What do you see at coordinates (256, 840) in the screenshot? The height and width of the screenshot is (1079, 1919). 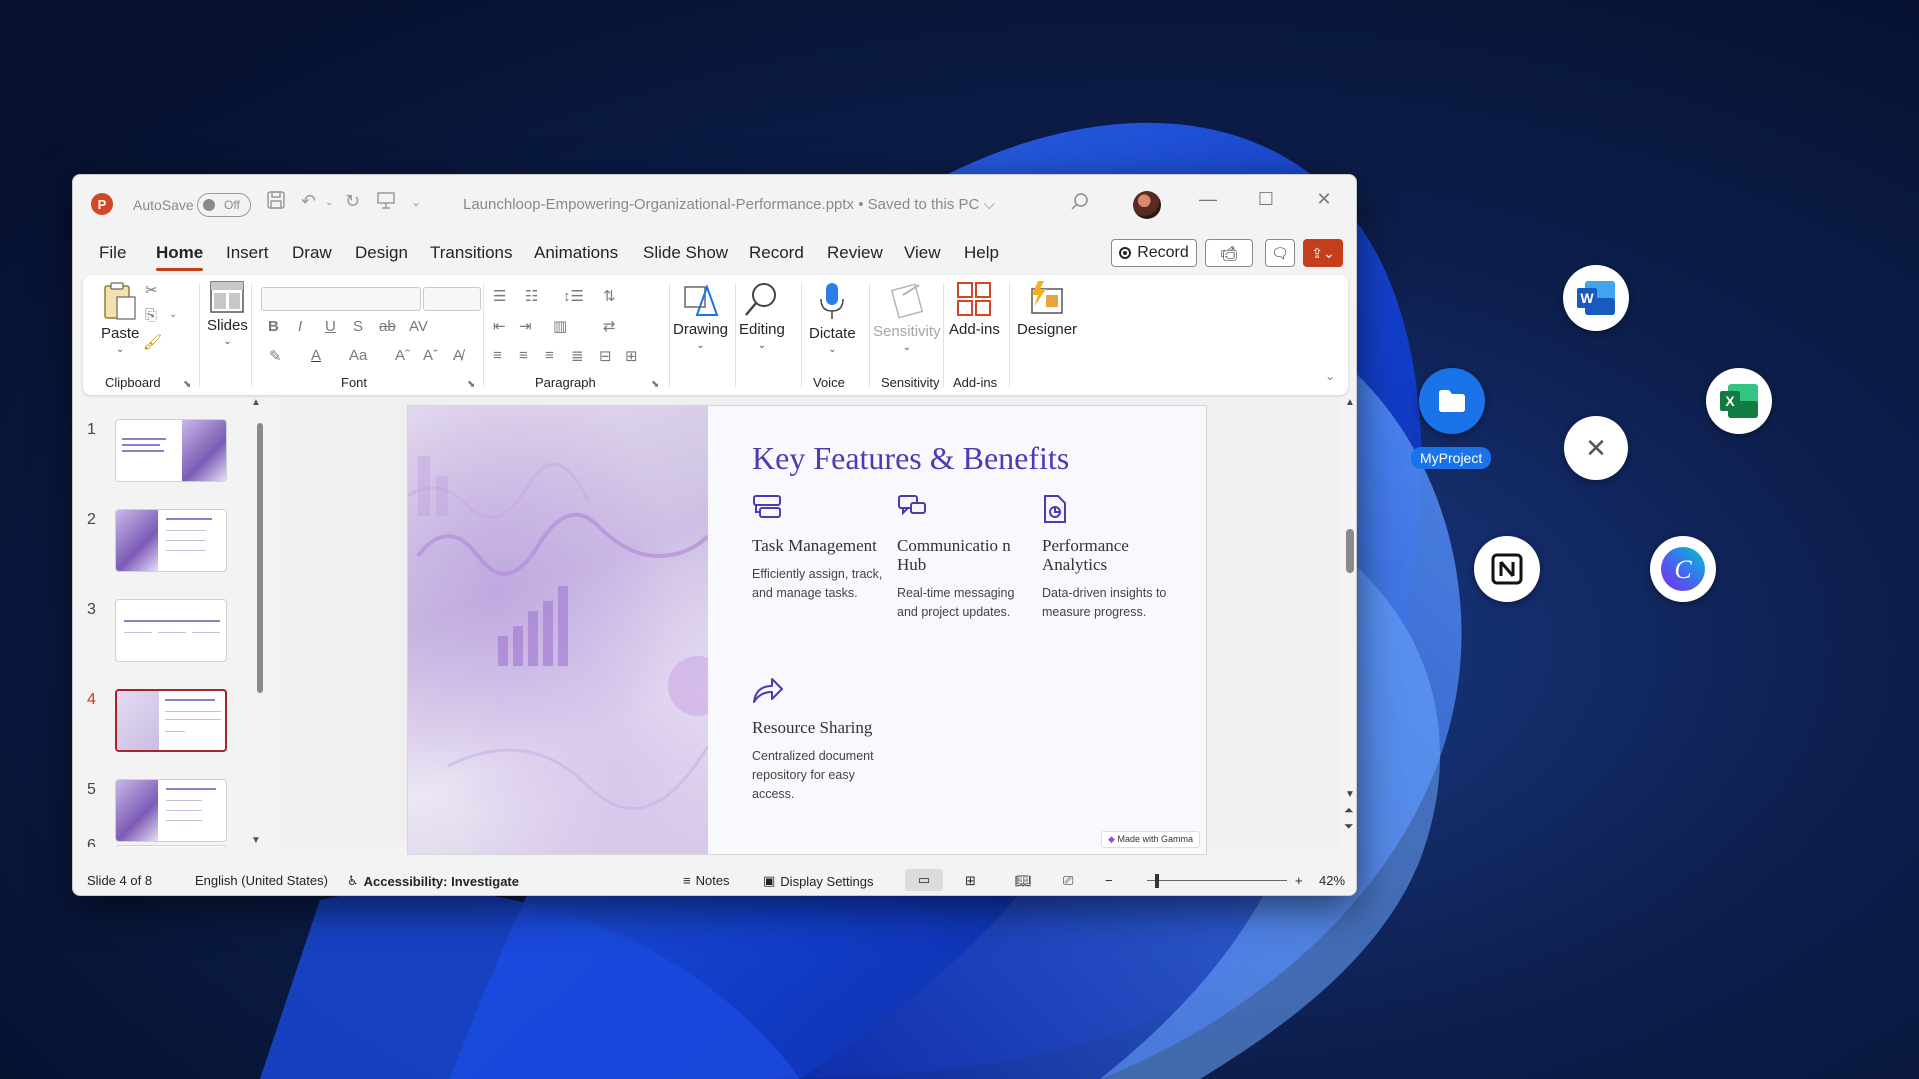 I see `scroll-down-icon: ▼` at bounding box center [256, 840].